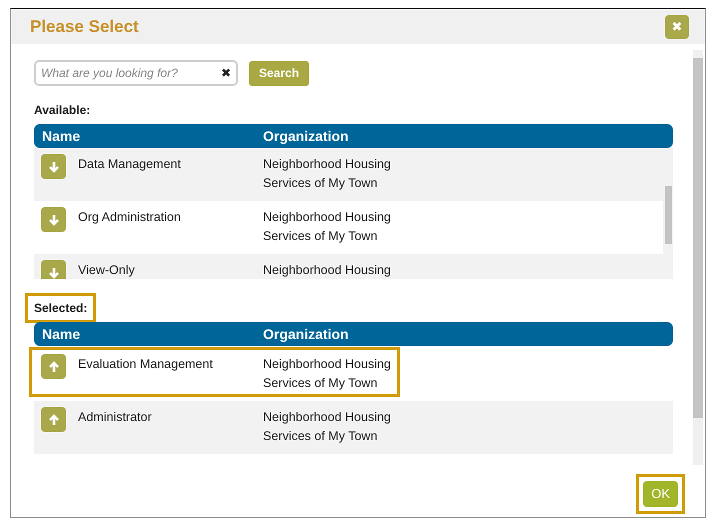 This screenshot has height=526, width=713. What do you see at coordinates (84, 27) in the screenshot?
I see `dialog-title: Please Select` at bounding box center [84, 27].